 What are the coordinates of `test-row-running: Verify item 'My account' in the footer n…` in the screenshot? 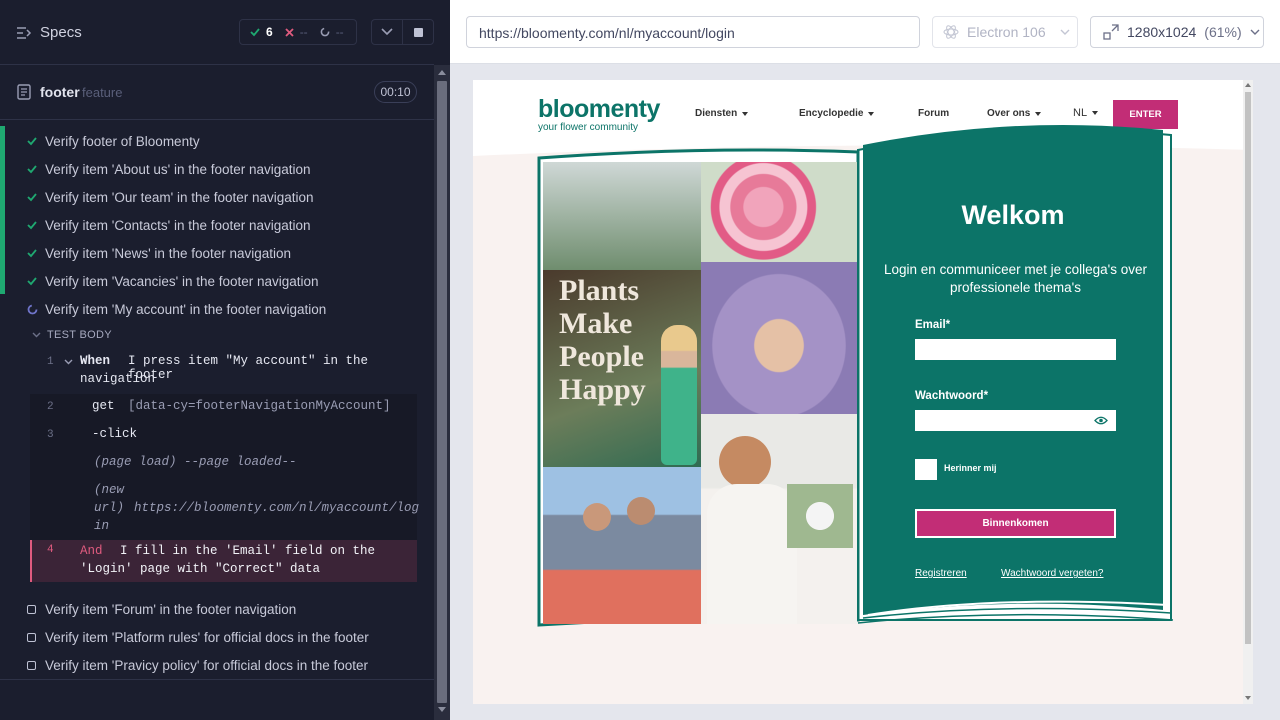 It's located at (176, 309).